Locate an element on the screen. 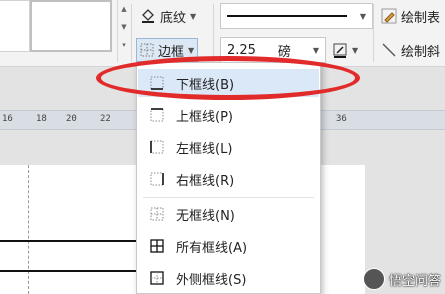 This screenshot has width=445, height=294. all-borders-icon is located at coordinates (157, 246).